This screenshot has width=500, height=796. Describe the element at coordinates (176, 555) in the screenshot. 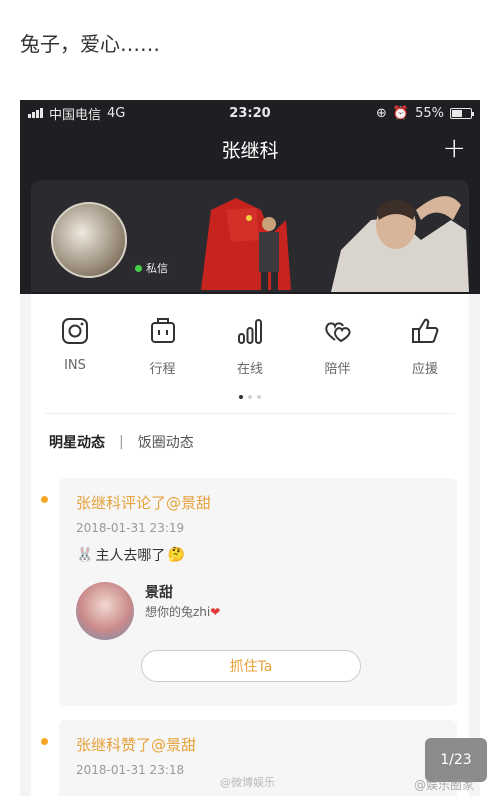

I see `thinking-face-icon: 🤔` at that location.